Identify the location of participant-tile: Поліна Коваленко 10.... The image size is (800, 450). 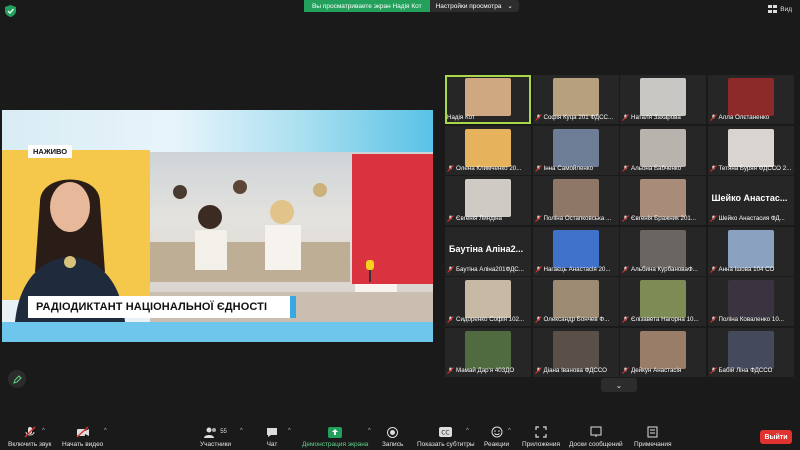
(750, 301).